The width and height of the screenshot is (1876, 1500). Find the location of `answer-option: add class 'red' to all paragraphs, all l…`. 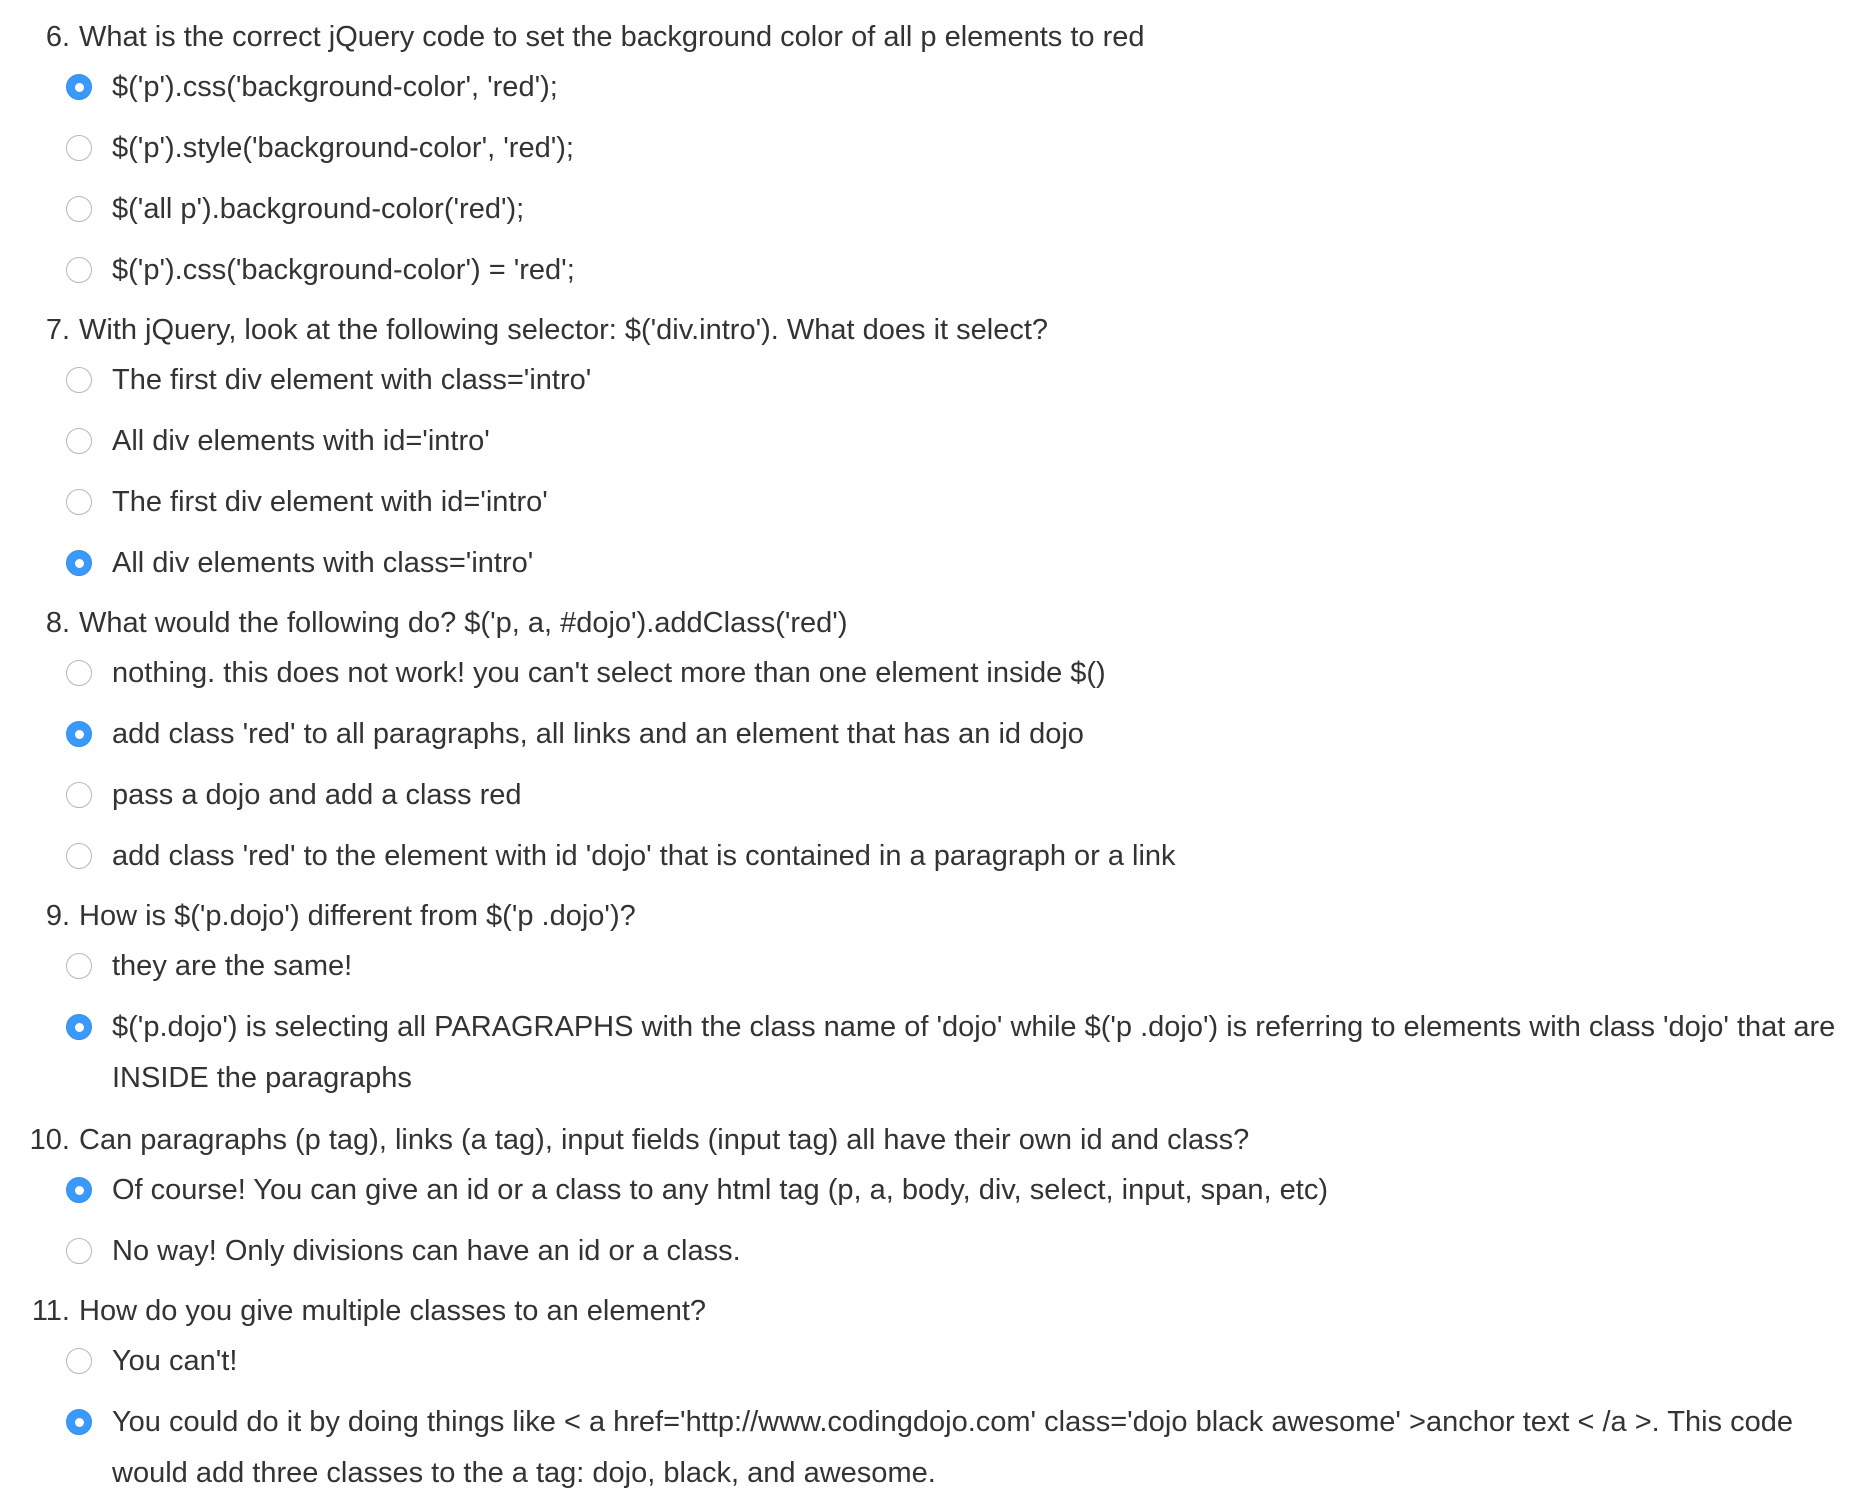

answer-option: add class 'red' to all paragraphs, all l… is located at coordinates (956, 738).